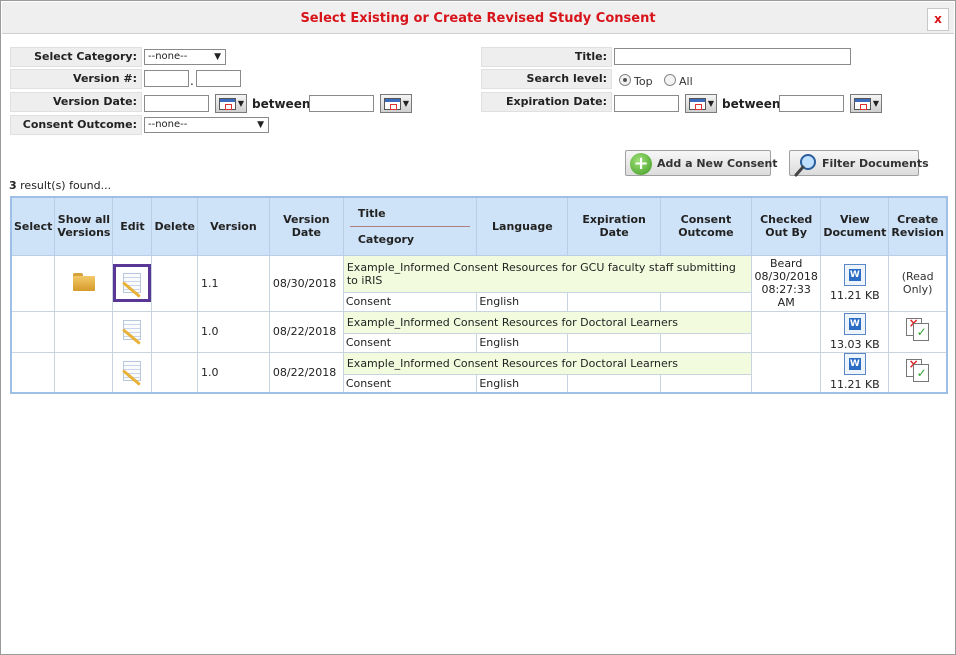 This screenshot has width=956, height=655. I want to click on version-cell: 1.0, so click(233, 372).